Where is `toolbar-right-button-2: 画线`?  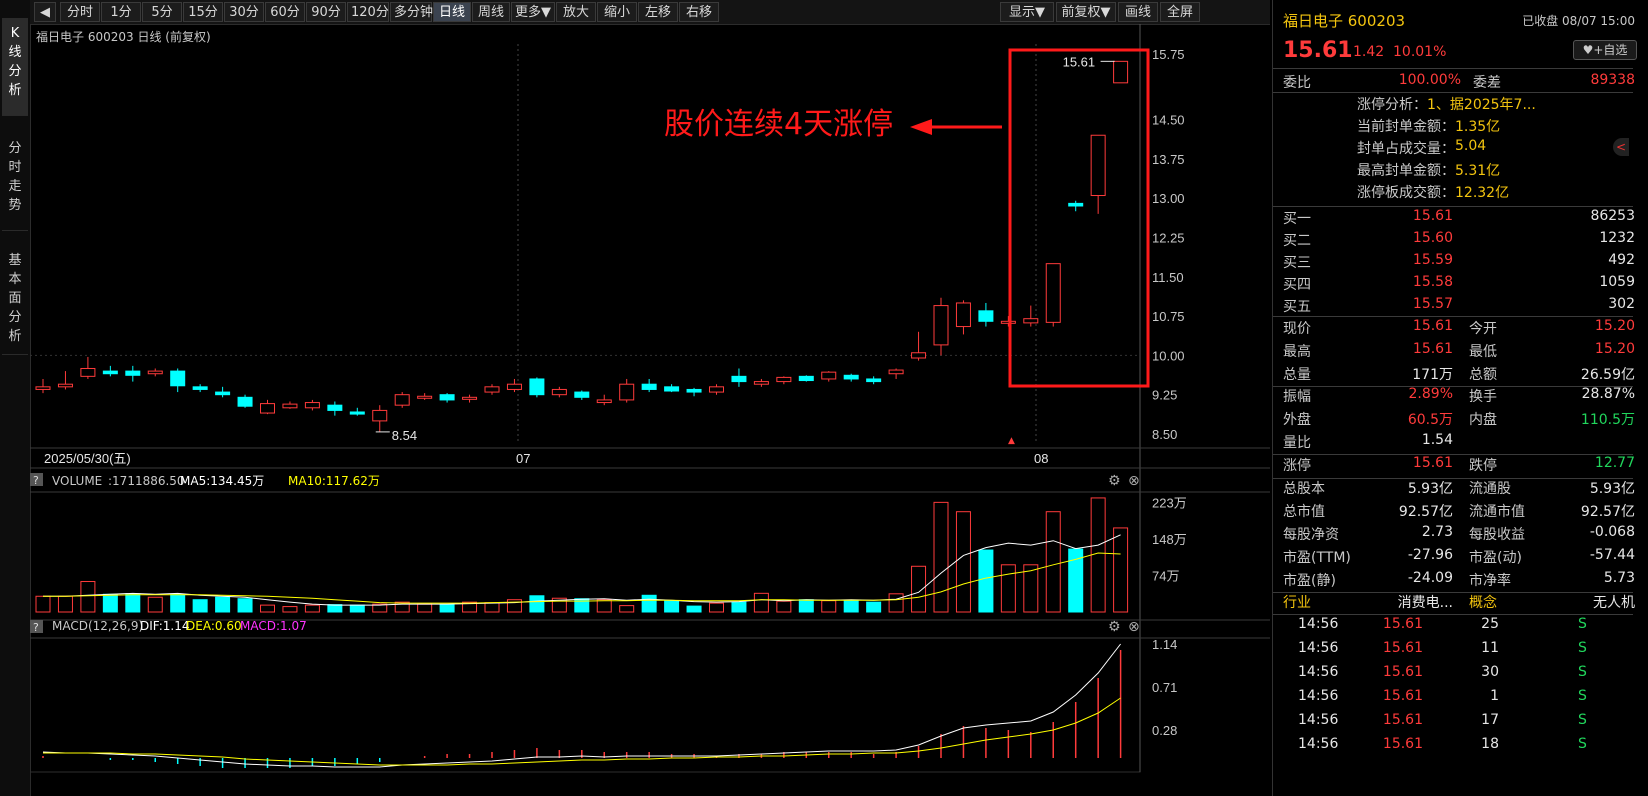 toolbar-right-button-2: 画线 is located at coordinates (1138, 12).